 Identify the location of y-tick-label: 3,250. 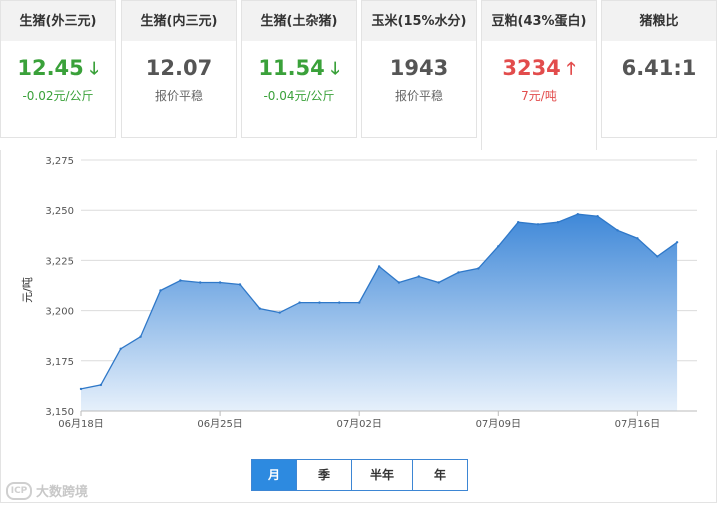
(59, 211).